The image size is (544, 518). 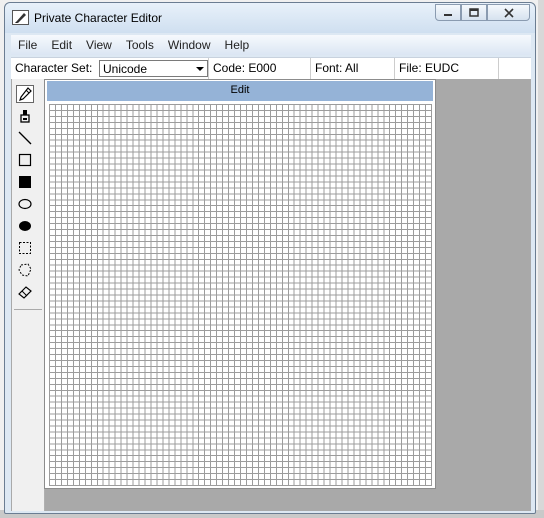 I want to click on tool-brush, so click(x=25, y=116).